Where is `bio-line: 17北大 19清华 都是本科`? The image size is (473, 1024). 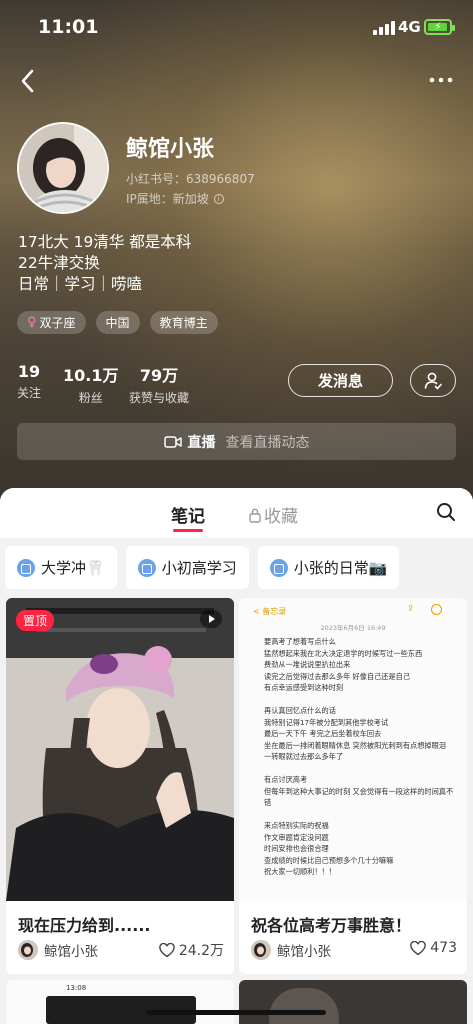
bio-line: 17北大 19清华 都是本科 is located at coordinates (105, 242).